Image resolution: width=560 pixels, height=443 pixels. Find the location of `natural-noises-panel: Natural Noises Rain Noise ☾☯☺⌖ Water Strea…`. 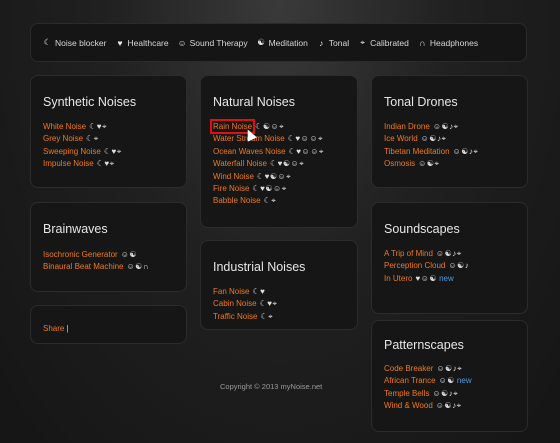

natural-noises-panel: Natural Noises Rain Noise ☾☯☺⌖ Water Strea… is located at coordinates (279, 151).